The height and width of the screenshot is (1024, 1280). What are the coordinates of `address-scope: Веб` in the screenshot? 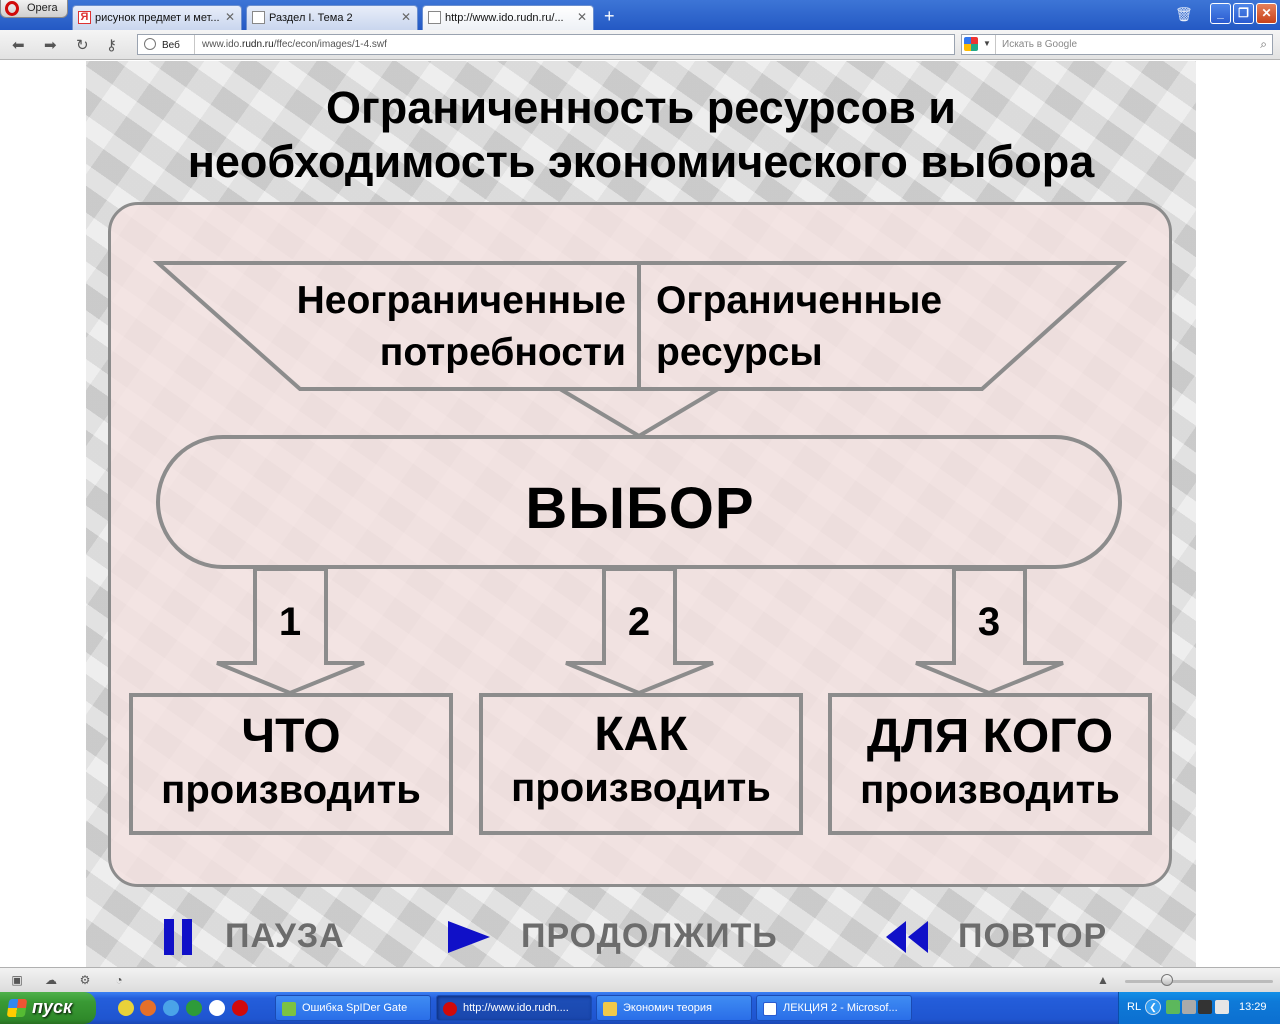 It's located at (162, 44).